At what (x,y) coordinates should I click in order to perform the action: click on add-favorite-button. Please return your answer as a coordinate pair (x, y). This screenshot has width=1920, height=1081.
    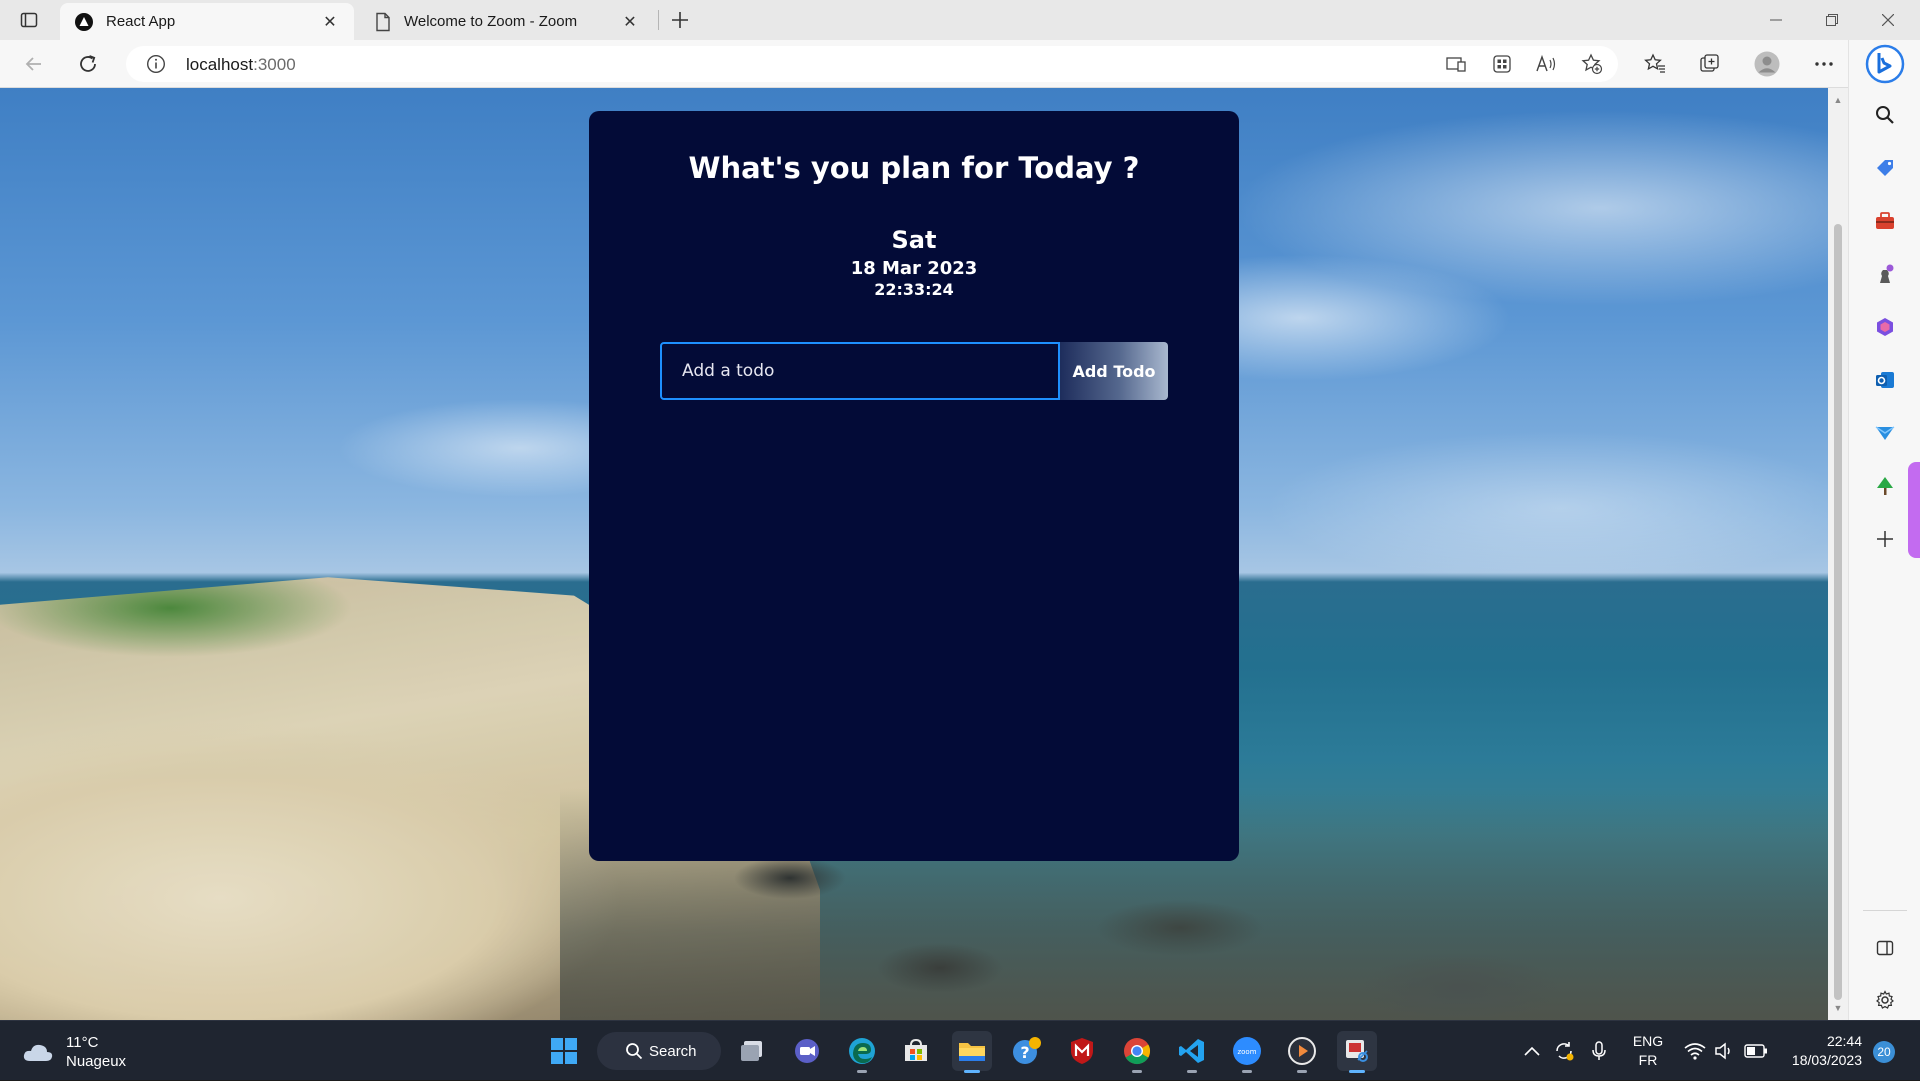
    Looking at the image, I should click on (1592, 64).